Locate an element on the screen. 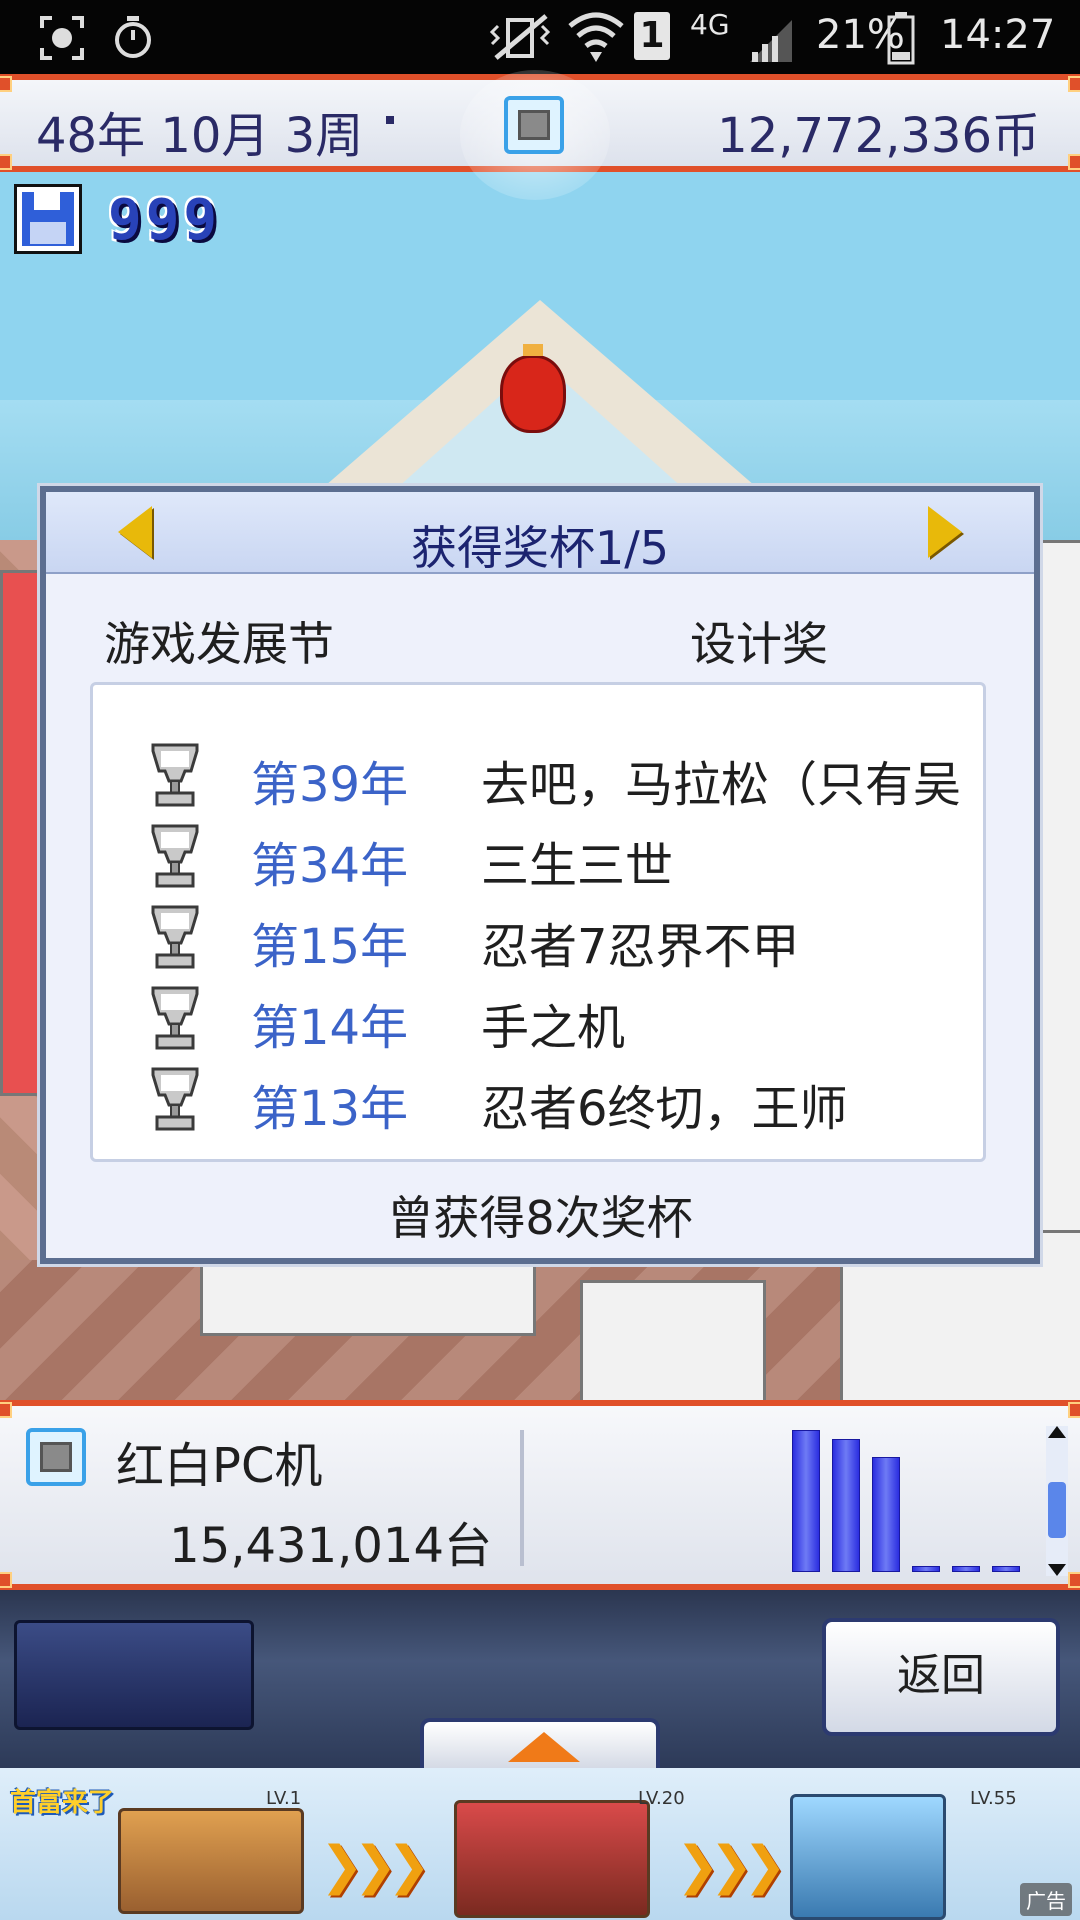  money-balance: 12,772,336币 is located at coordinates (878, 136).